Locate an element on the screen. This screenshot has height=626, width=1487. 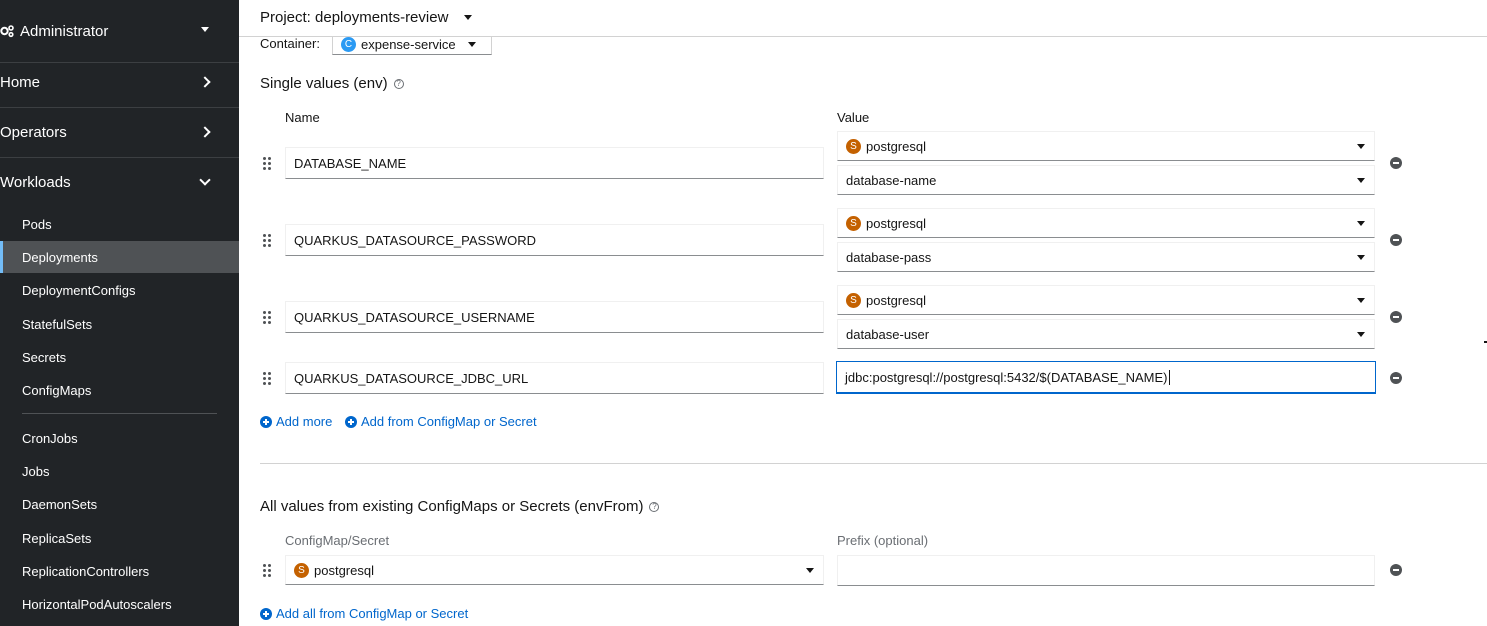
add-all-label: Add all from ConfigMap or Secret is located at coordinates (372, 613).